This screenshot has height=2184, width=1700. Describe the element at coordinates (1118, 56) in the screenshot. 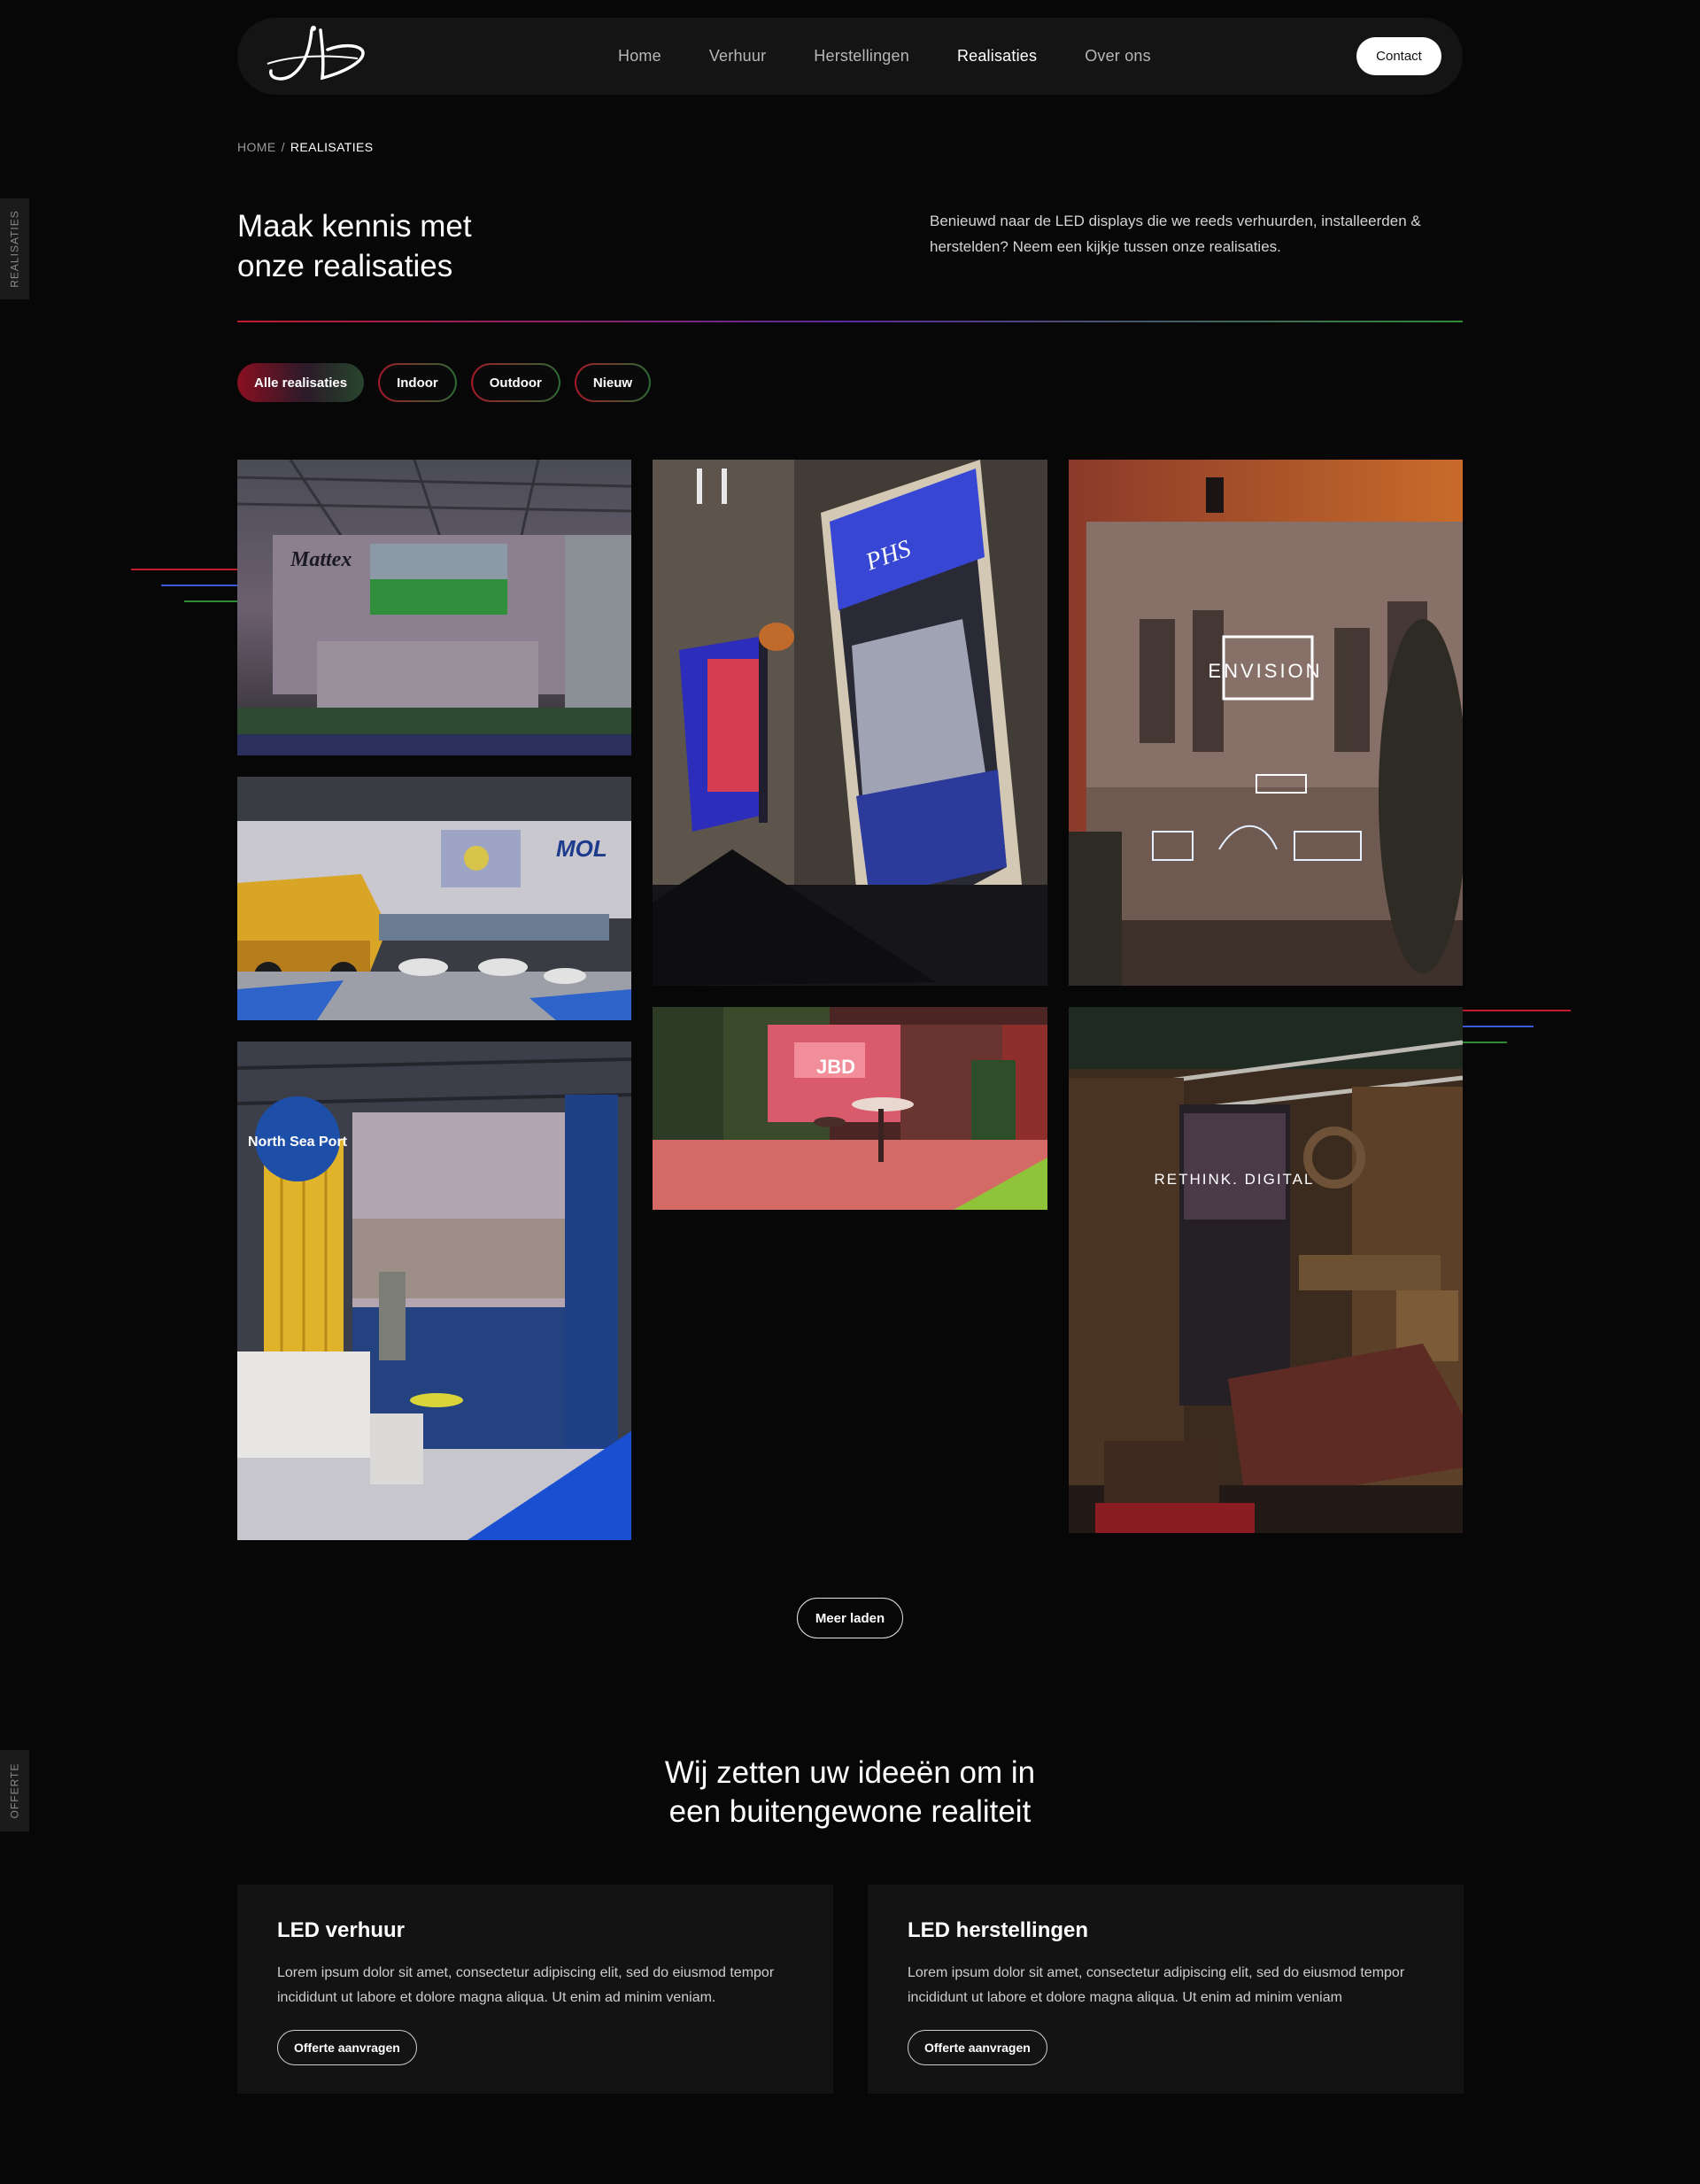

I see `nav-item-over-ons: Over ons` at that location.